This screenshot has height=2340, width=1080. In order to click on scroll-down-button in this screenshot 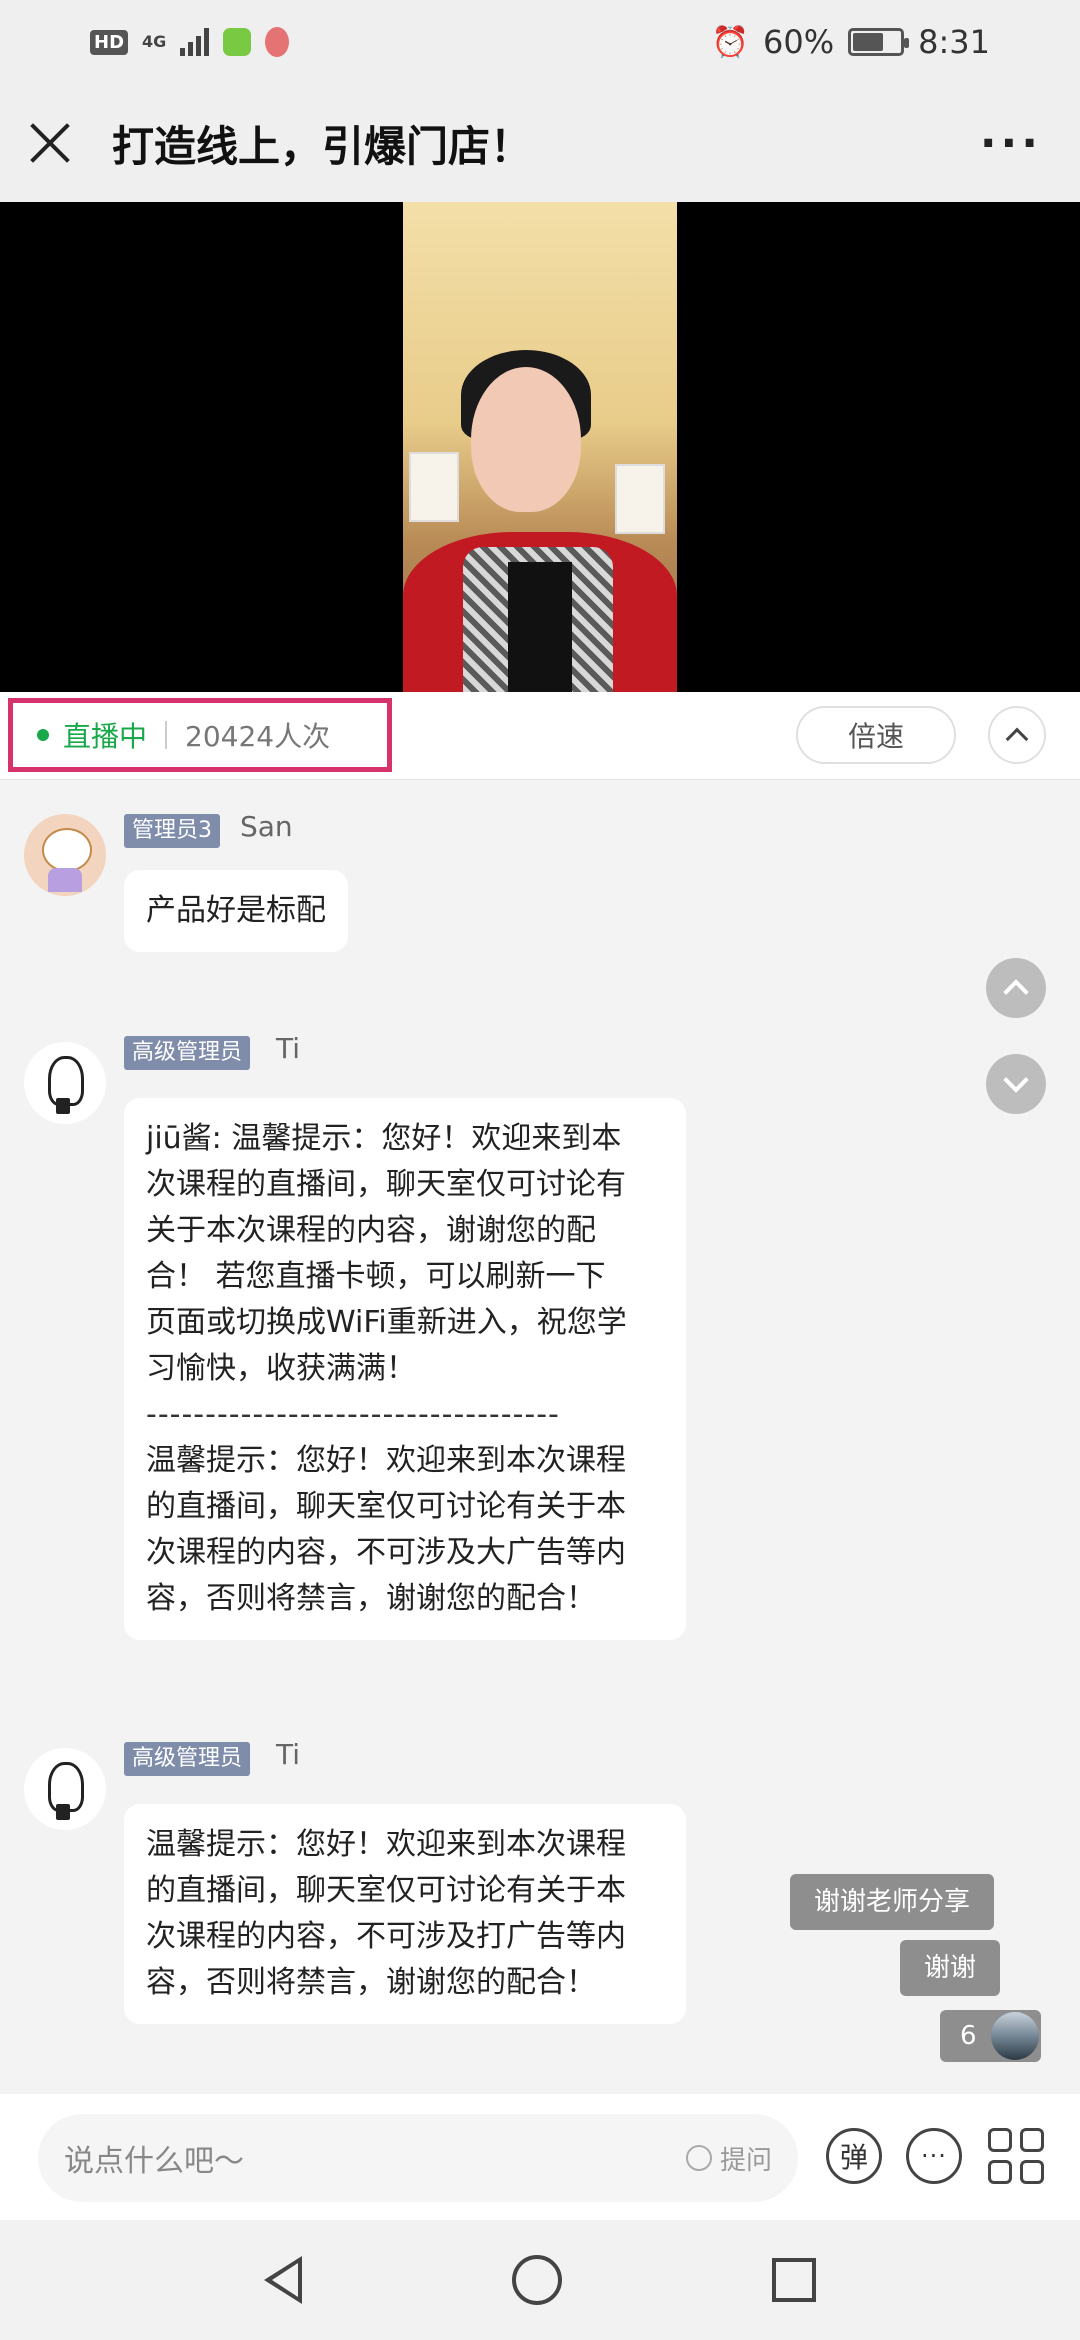, I will do `click(1016, 1084)`.